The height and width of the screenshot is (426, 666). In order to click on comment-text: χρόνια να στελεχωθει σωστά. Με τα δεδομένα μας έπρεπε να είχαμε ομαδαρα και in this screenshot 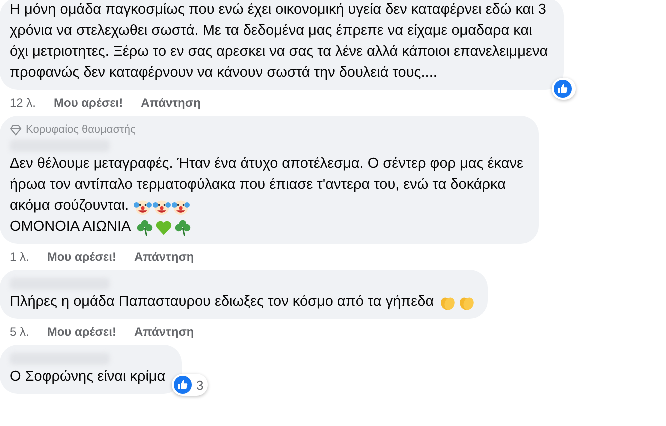, I will do `click(271, 31)`.